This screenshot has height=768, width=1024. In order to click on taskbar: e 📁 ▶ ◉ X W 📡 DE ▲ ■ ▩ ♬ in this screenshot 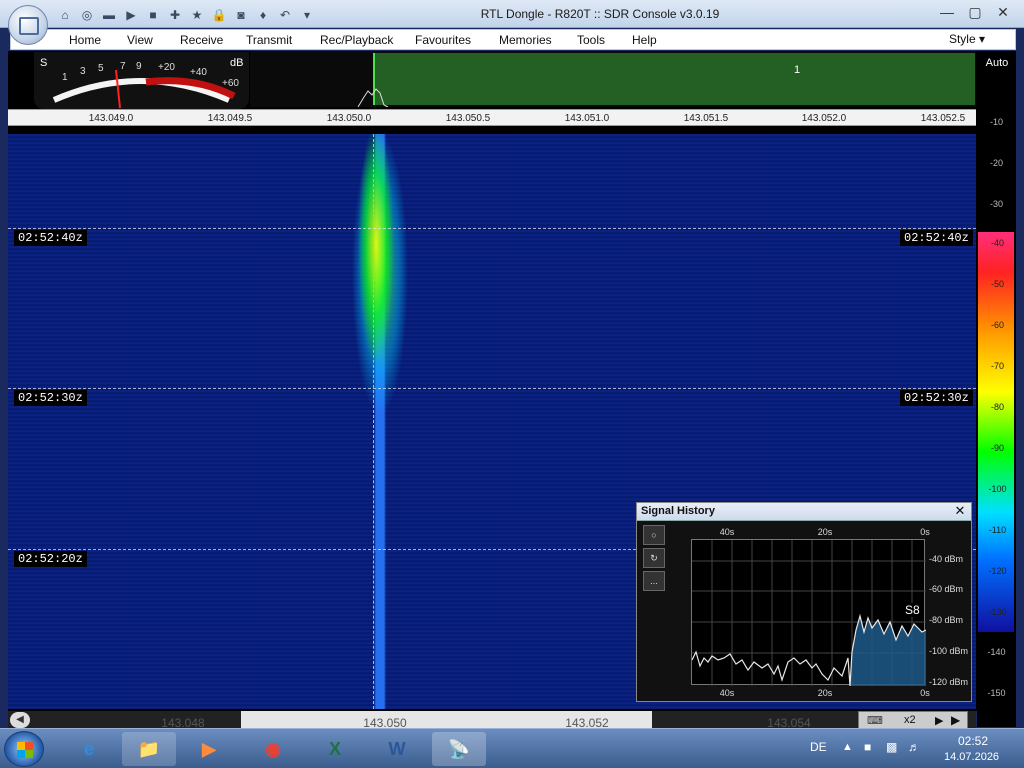, I will do `click(512, 748)`.